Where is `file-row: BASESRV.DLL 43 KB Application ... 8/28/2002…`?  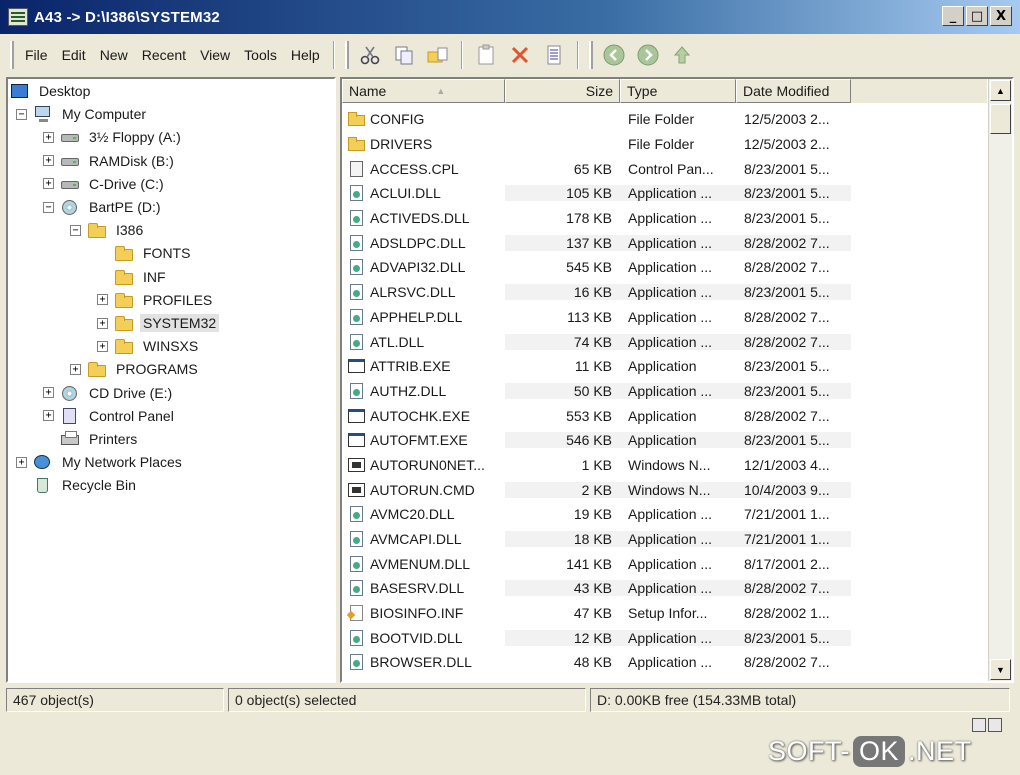 file-row: BASESRV.DLL 43 KB Application ... 8/28/2002… is located at coordinates (667, 588).